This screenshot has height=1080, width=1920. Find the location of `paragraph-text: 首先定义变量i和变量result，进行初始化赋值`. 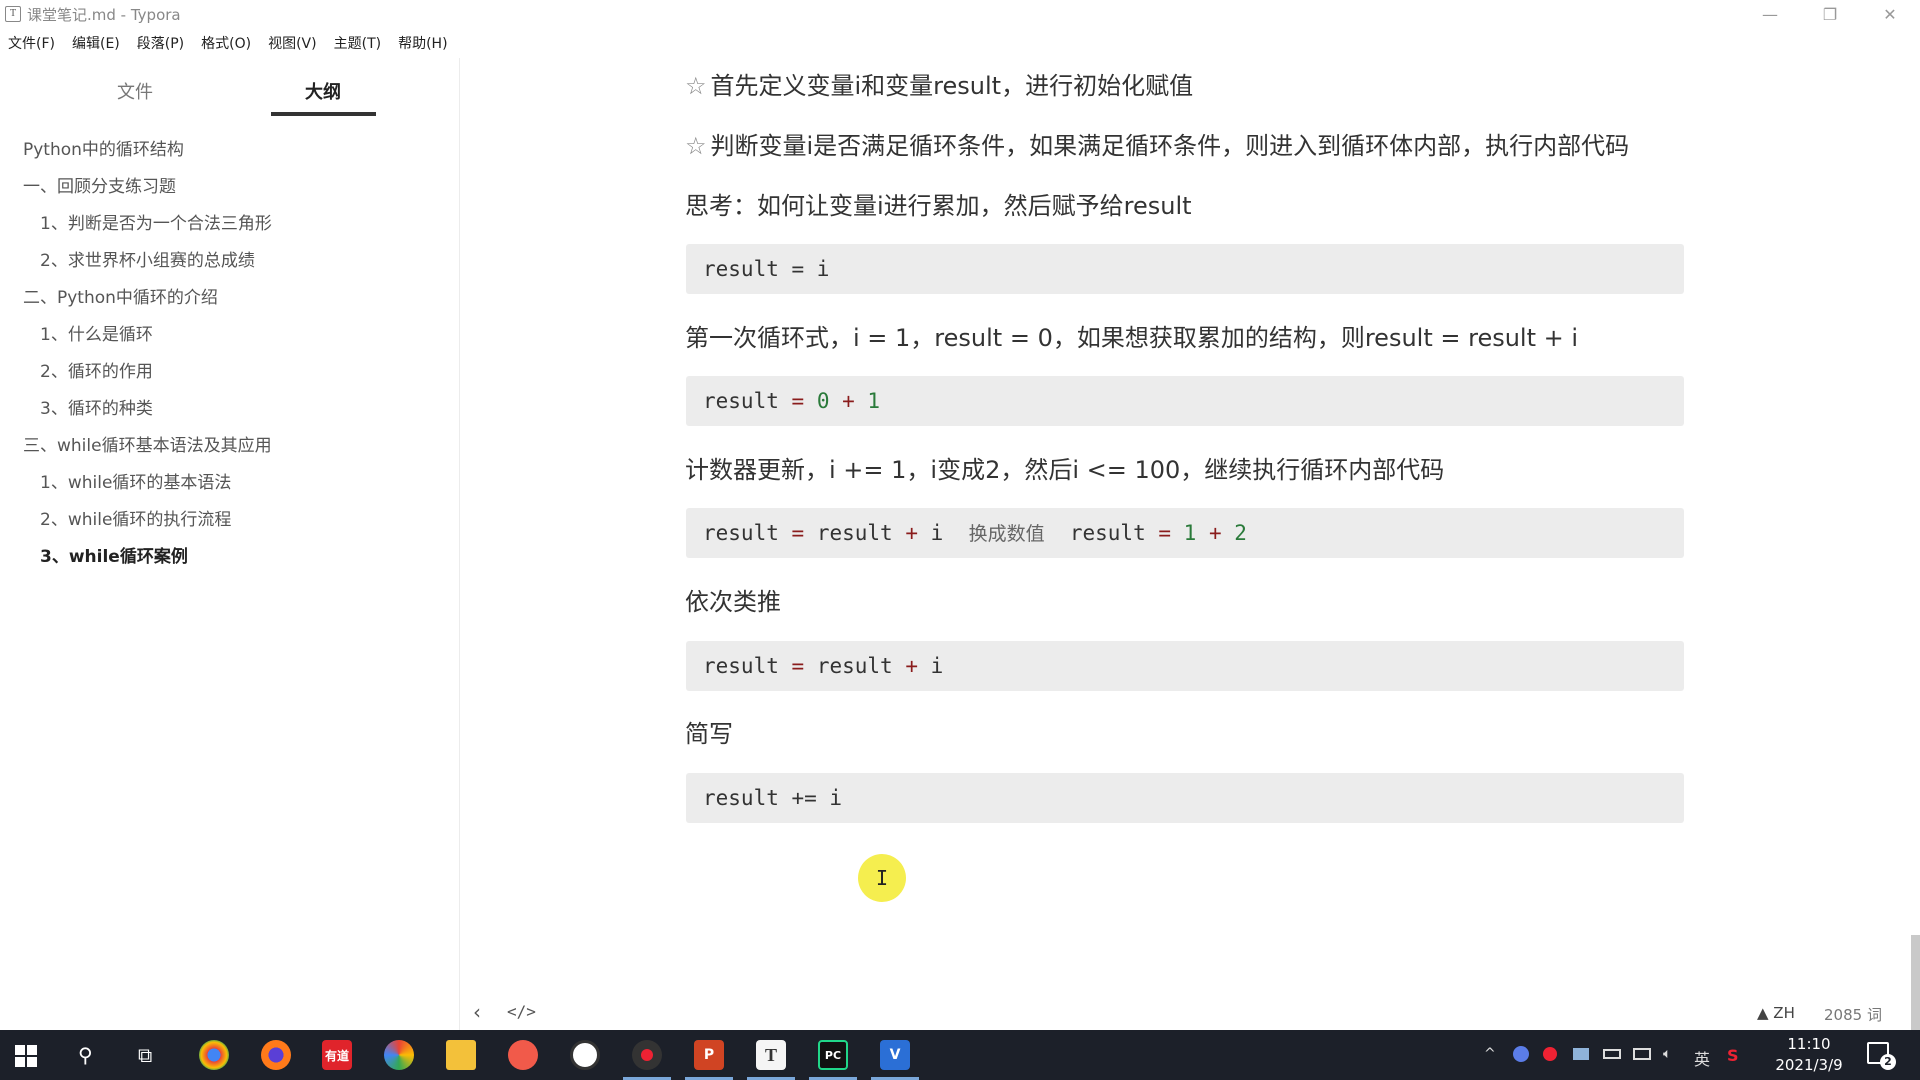

paragraph-text: 首先定义变量i和变量result，进行初始化赋值 is located at coordinates (952, 86).